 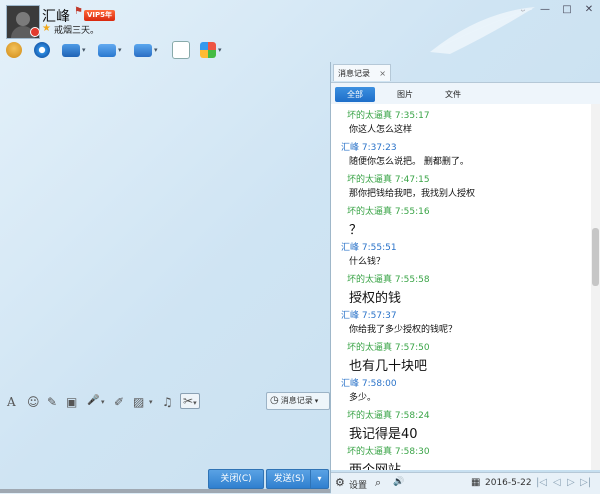 I want to click on message-text: 多少。, so click(x=363, y=398).